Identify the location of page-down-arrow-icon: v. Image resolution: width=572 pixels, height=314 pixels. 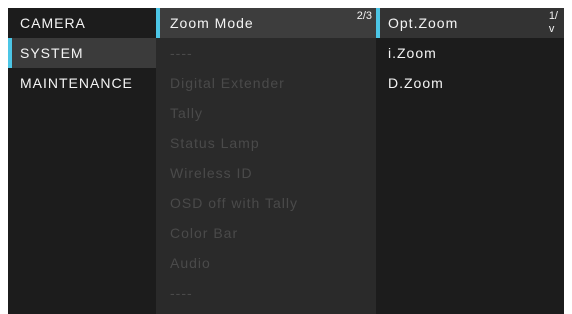
(551, 29).